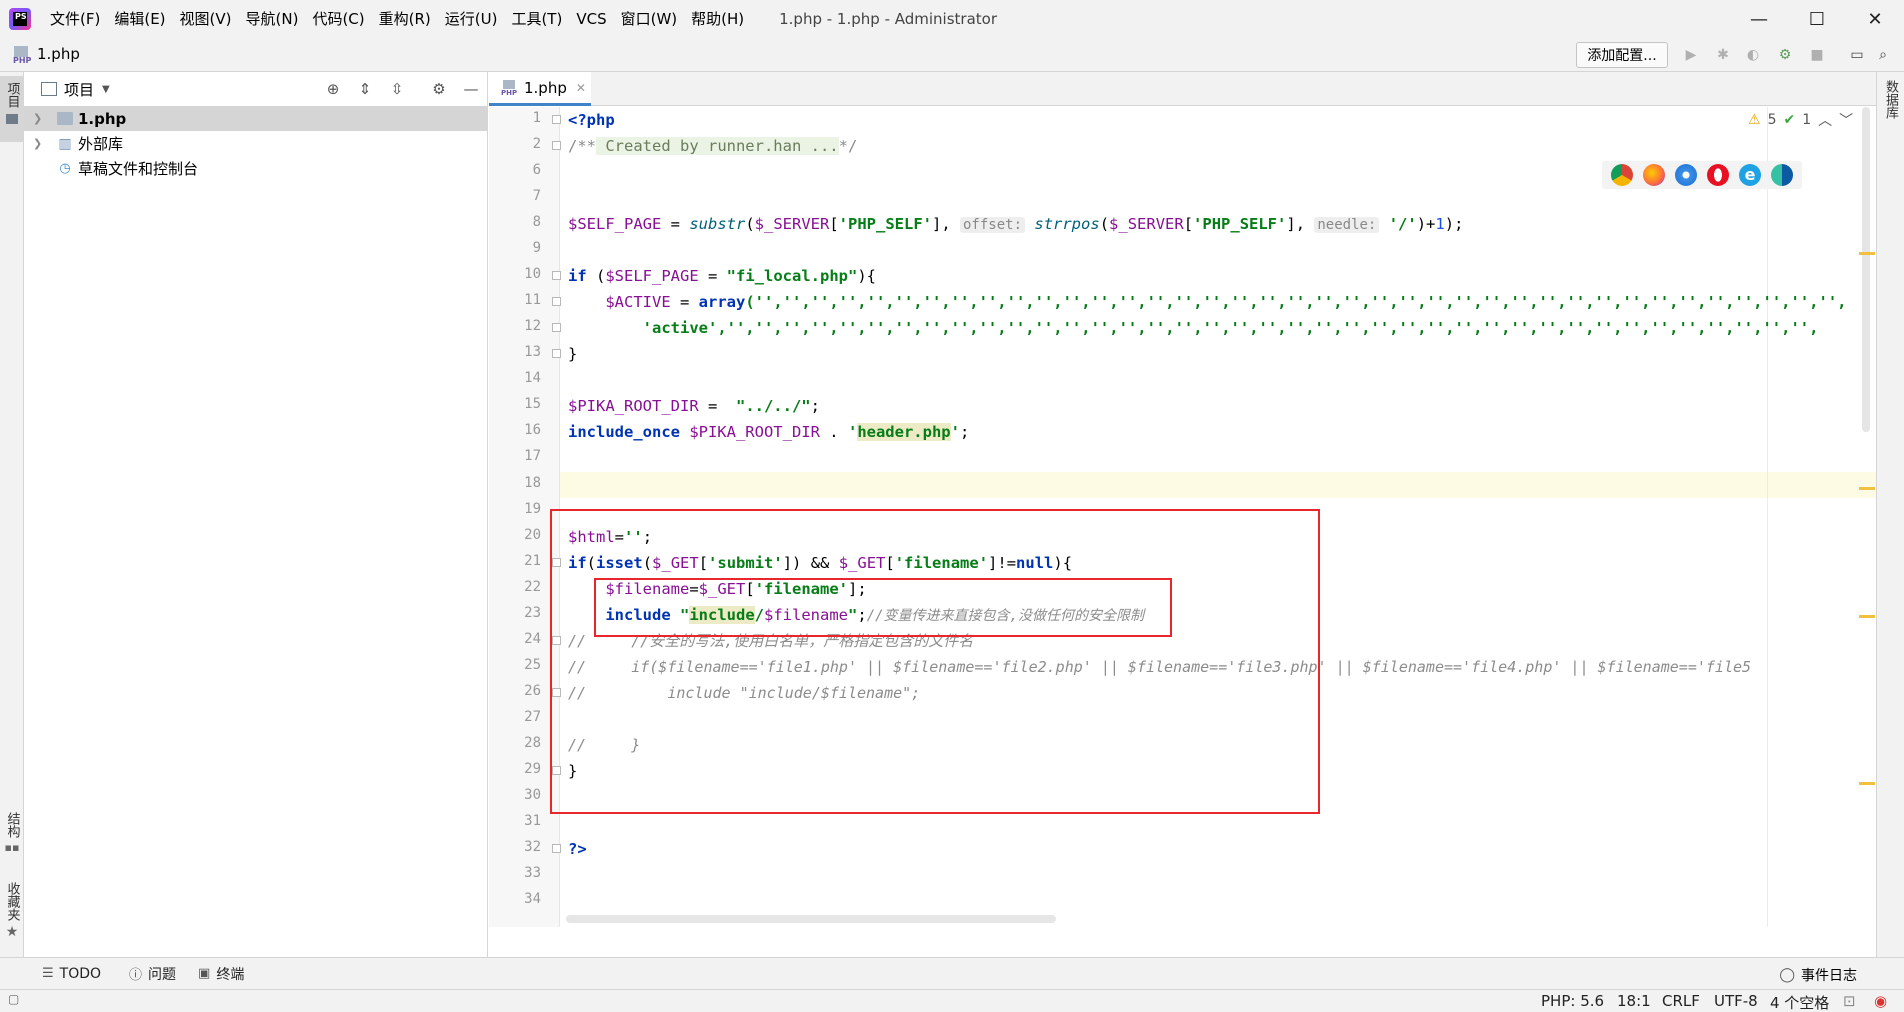 This screenshot has height=1012, width=1904. Describe the element at coordinates (1818, 975) in the screenshot. I see `event-log-button: ◯ 事件日志` at that location.